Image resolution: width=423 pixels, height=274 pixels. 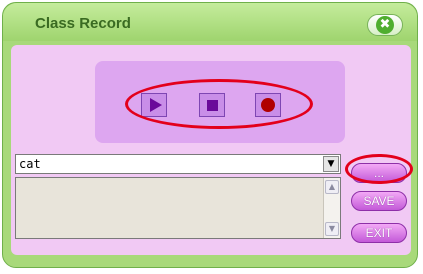 What do you see at coordinates (210, 22) in the screenshot?
I see `title-bar: Class Record ✖` at bounding box center [210, 22].